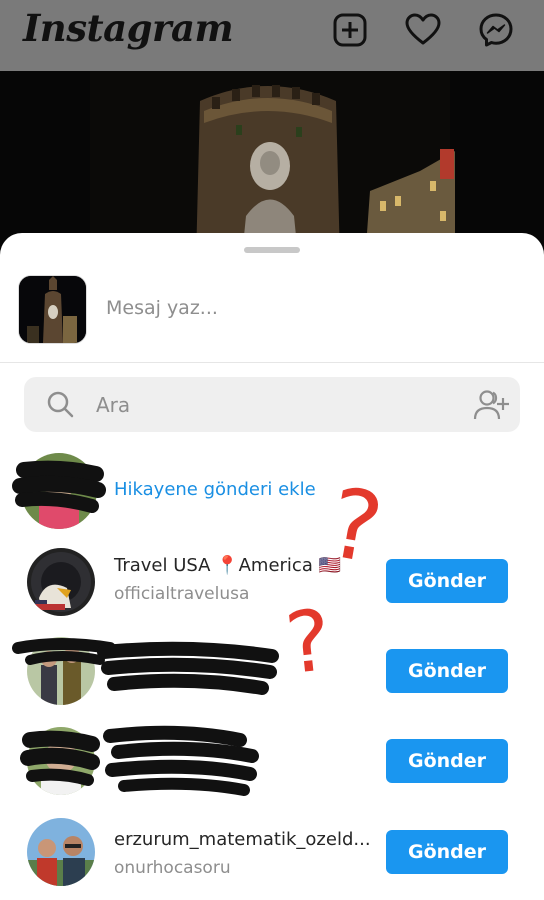  I want to click on recipient-username: officialtravelusa, so click(182, 594).